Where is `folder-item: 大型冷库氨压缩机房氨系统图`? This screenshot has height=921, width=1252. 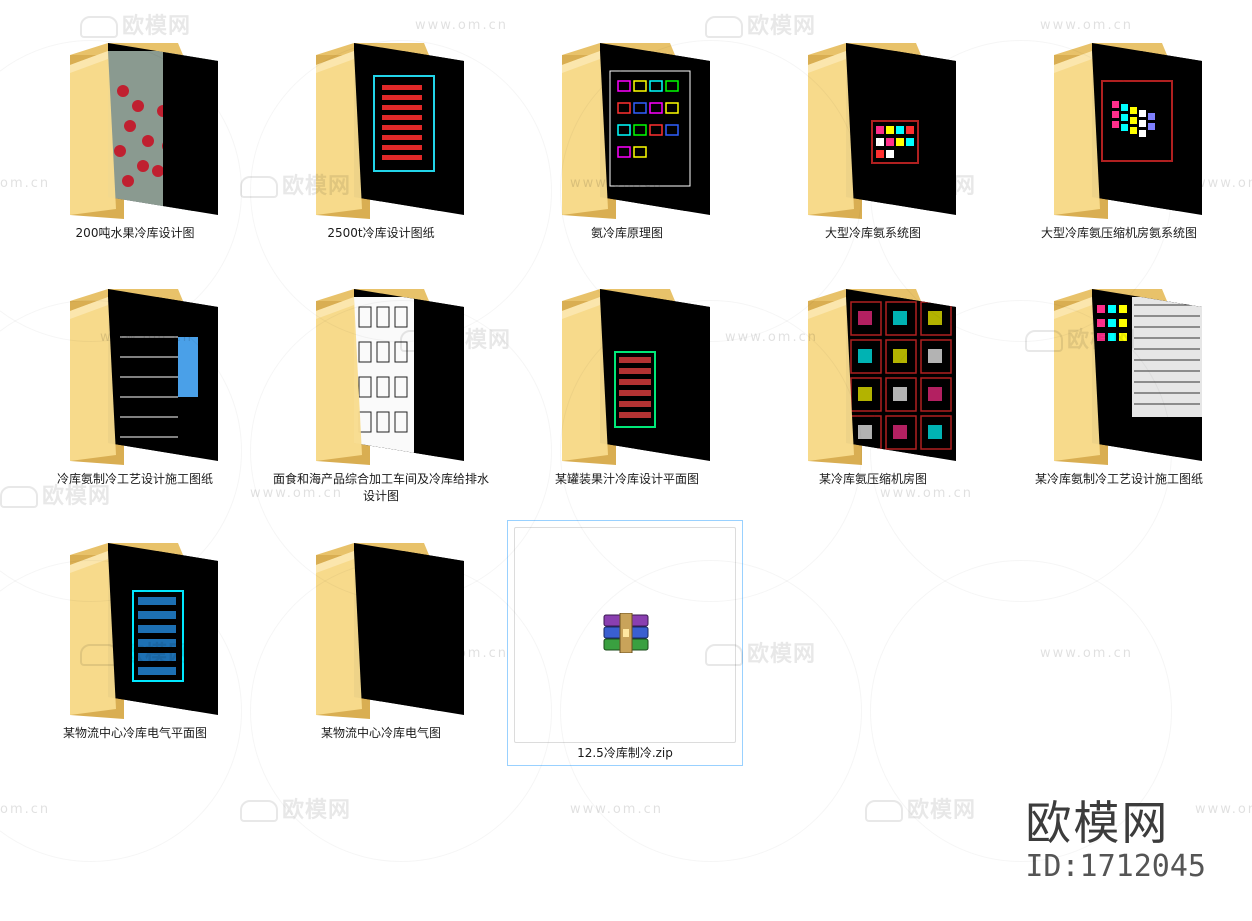 folder-item: 大型冷库氨压缩机房氨系统图 is located at coordinates (1119, 144).